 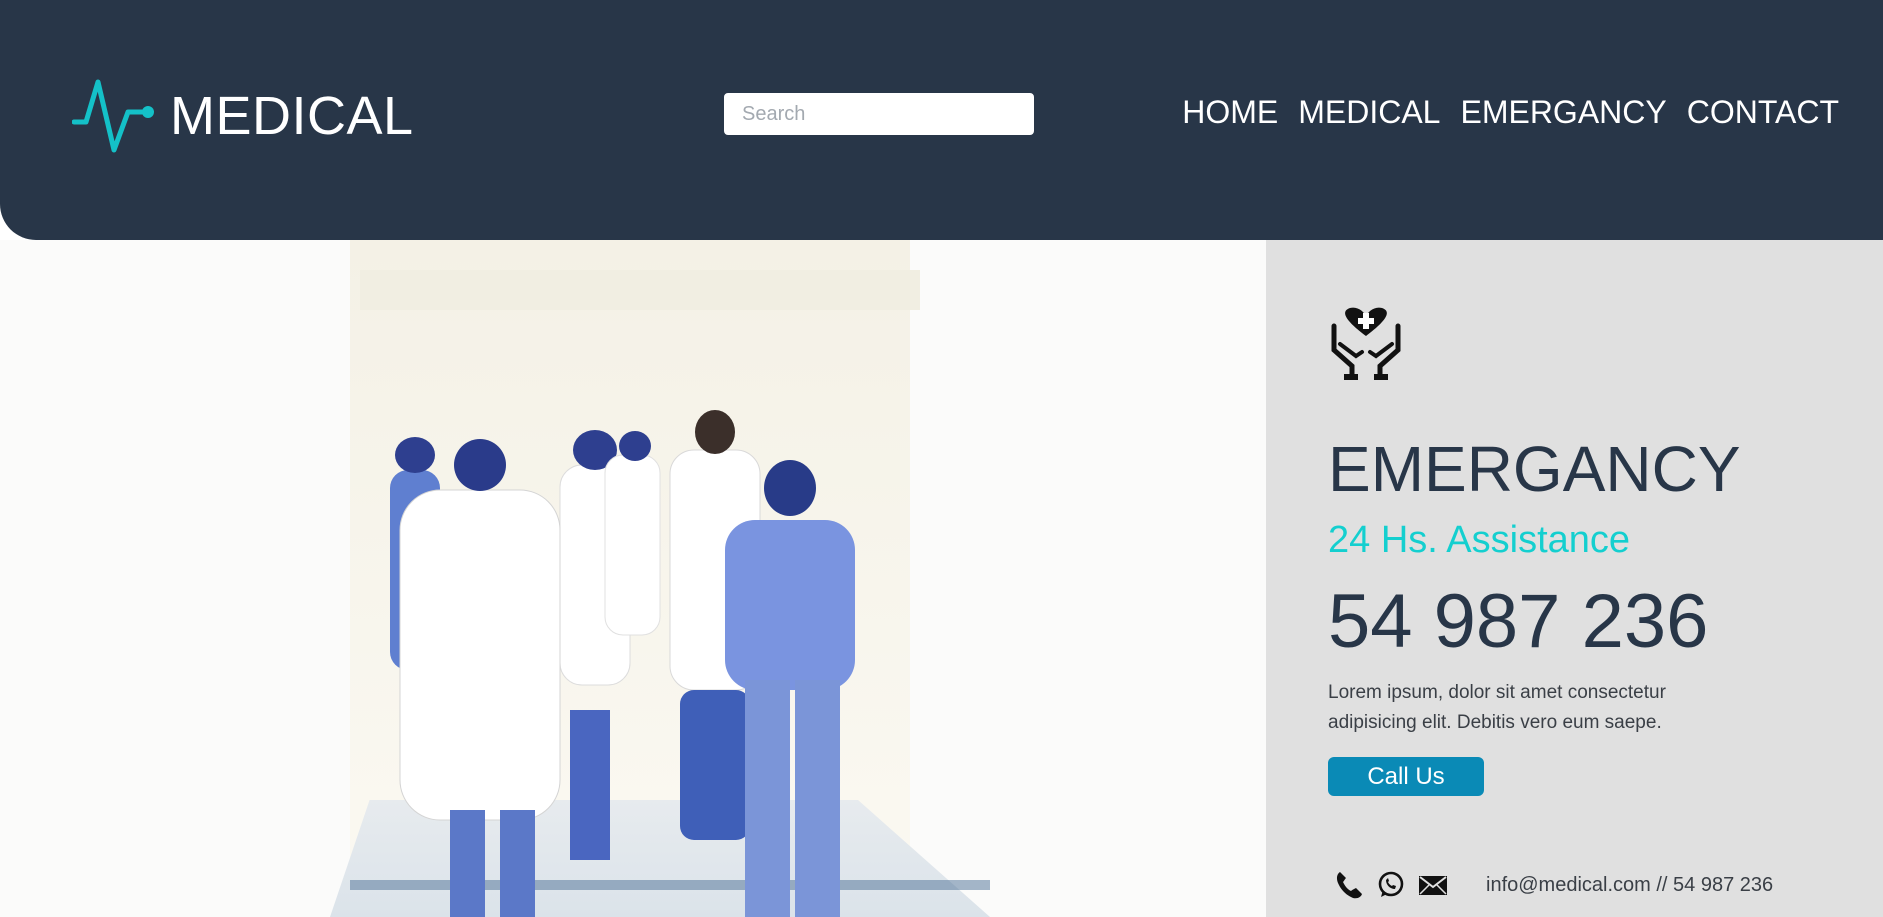 I want to click on mail-icon, so click(x=1433, y=885).